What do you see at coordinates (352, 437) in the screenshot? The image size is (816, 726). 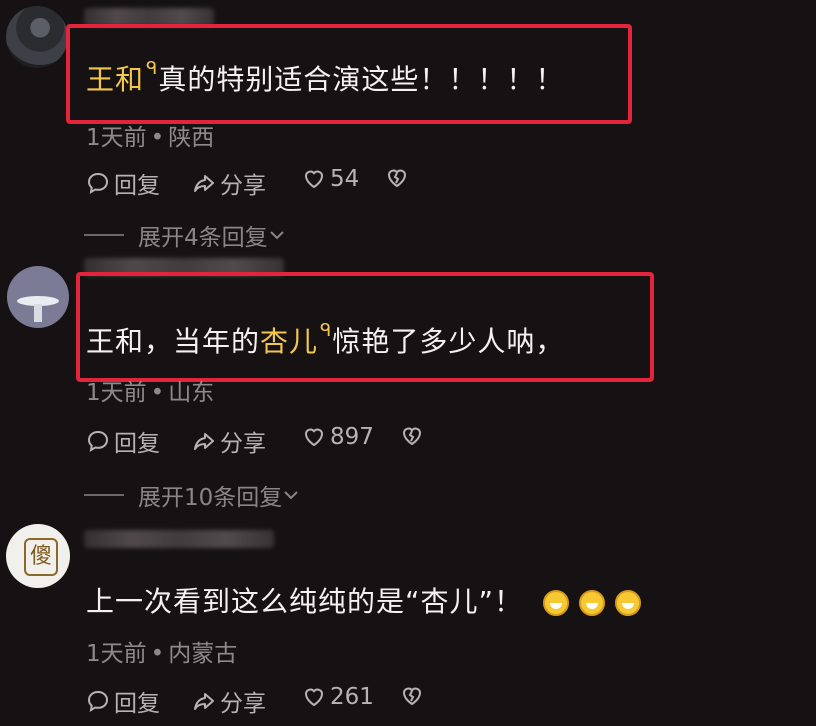 I see `like-count: 897` at bounding box center [352, 437].